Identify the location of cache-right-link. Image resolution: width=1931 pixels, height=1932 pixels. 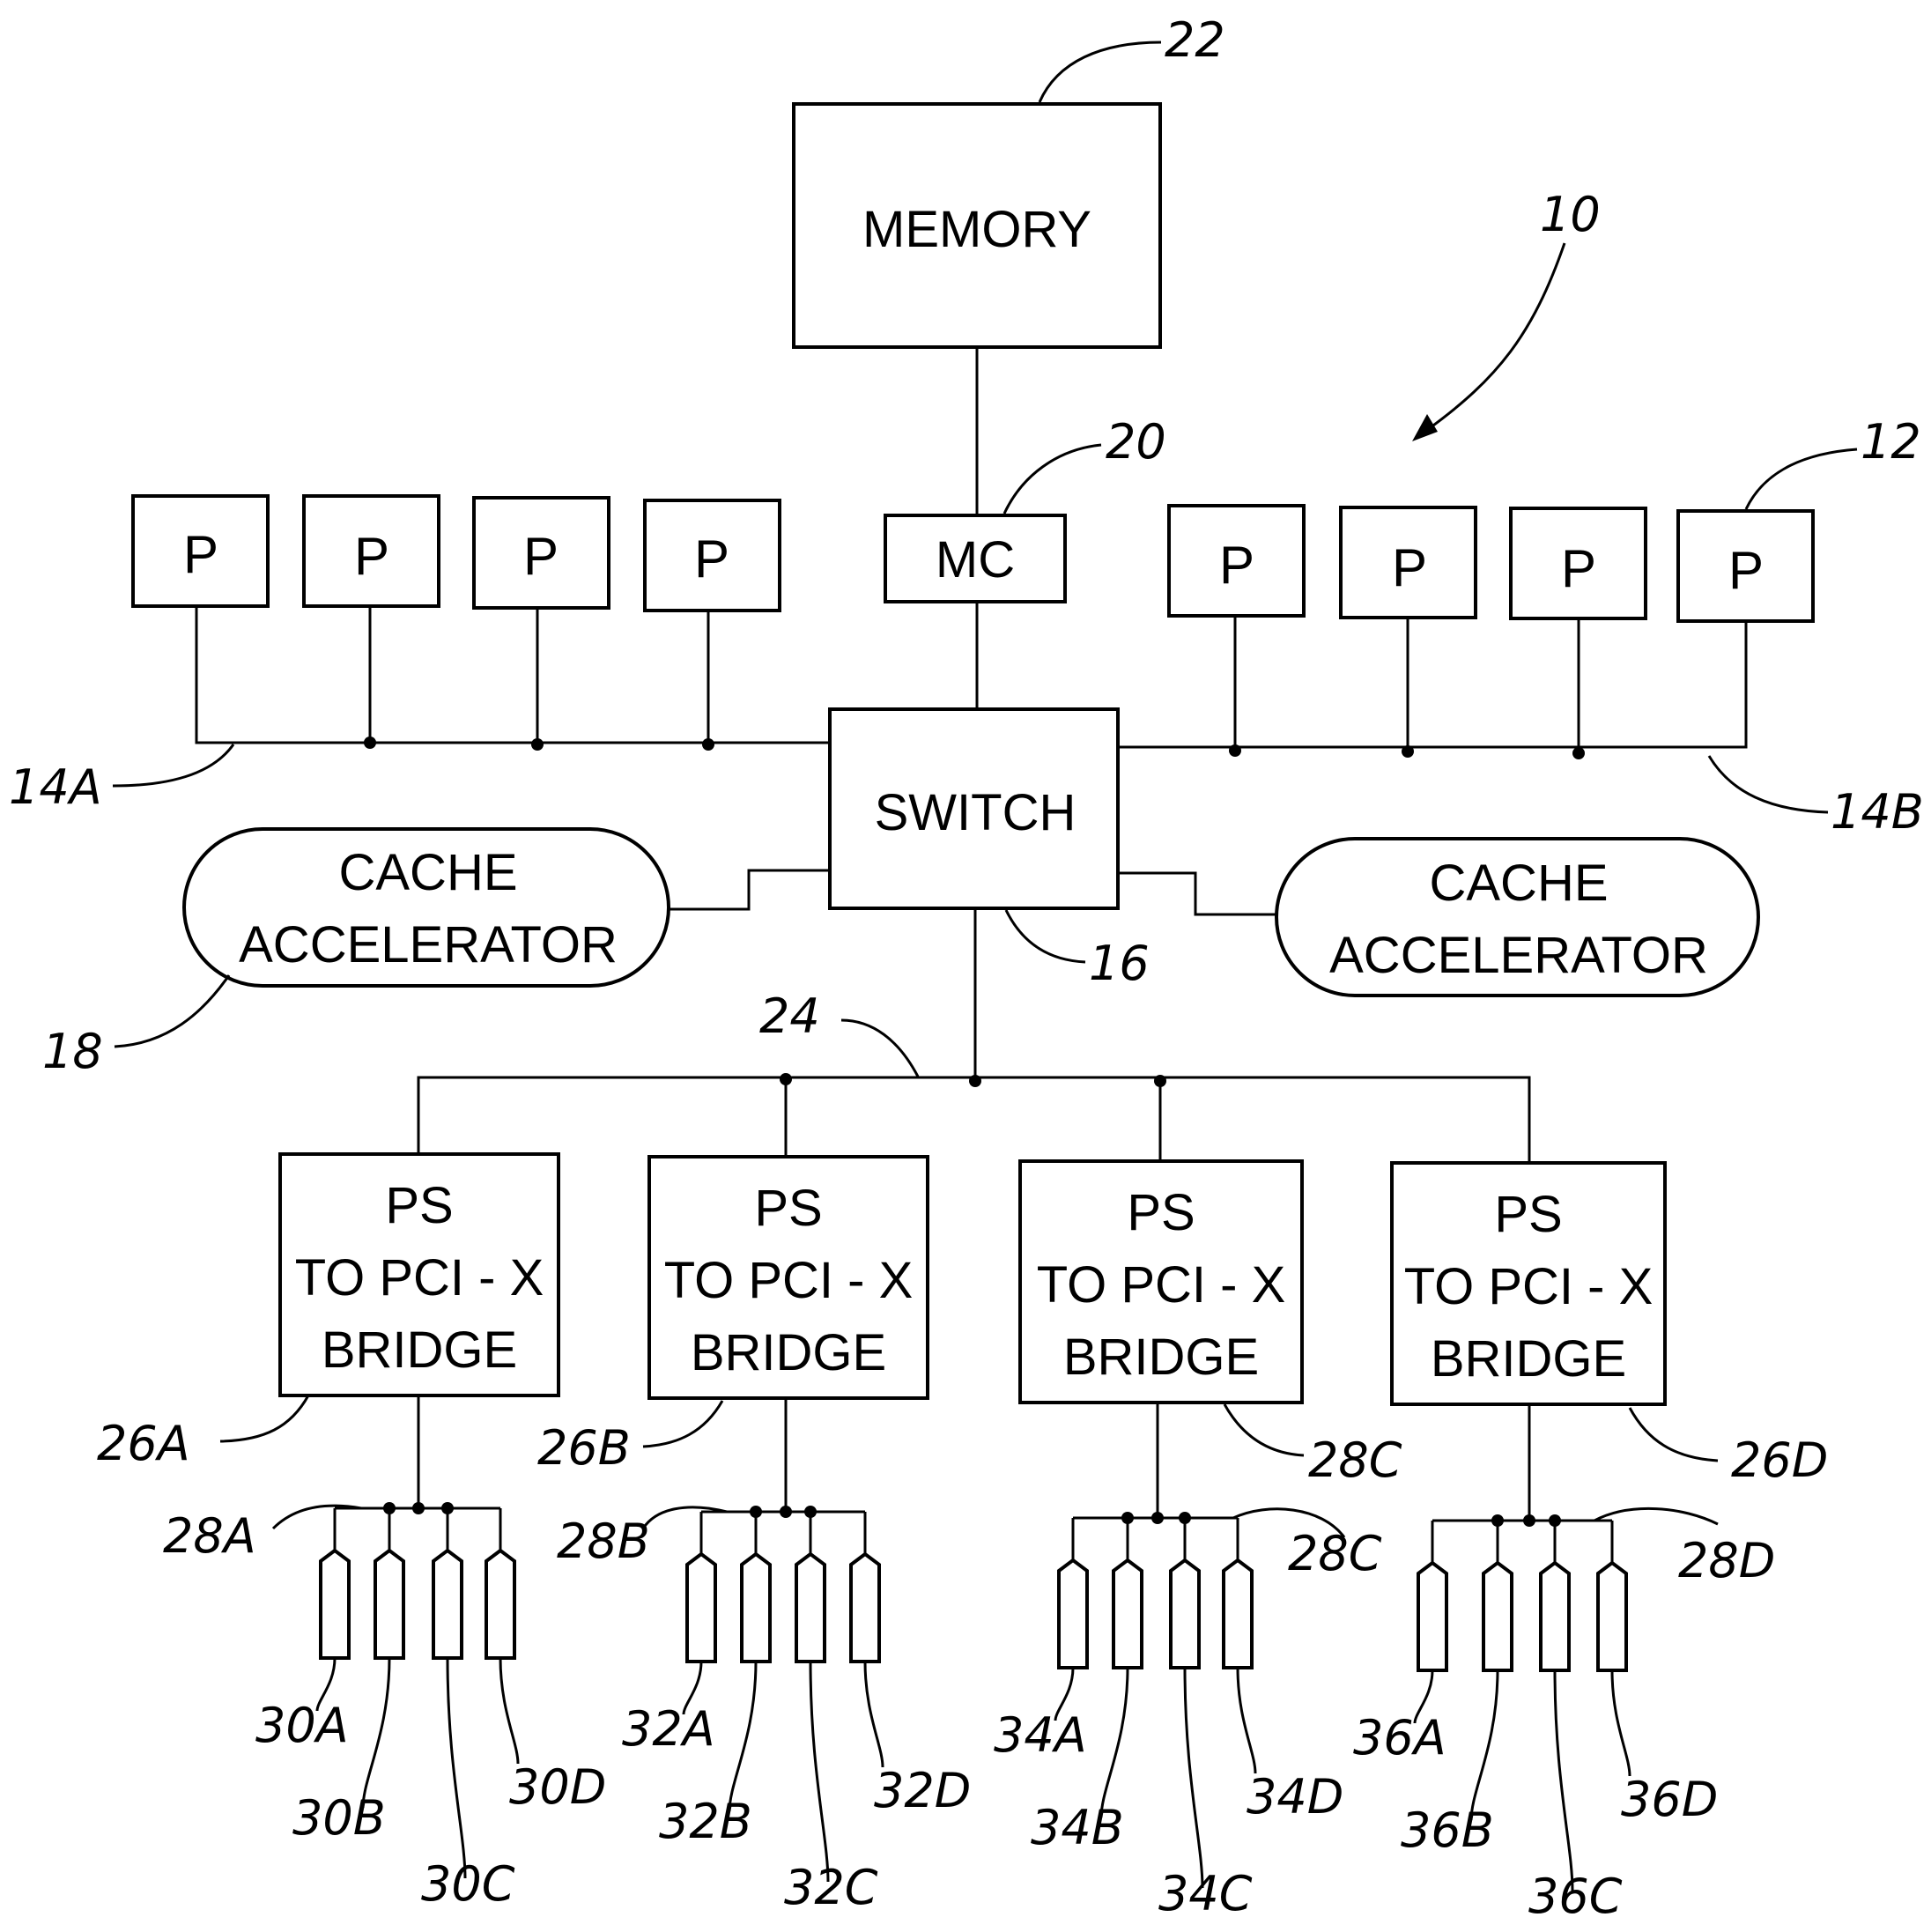
(1197, 894).